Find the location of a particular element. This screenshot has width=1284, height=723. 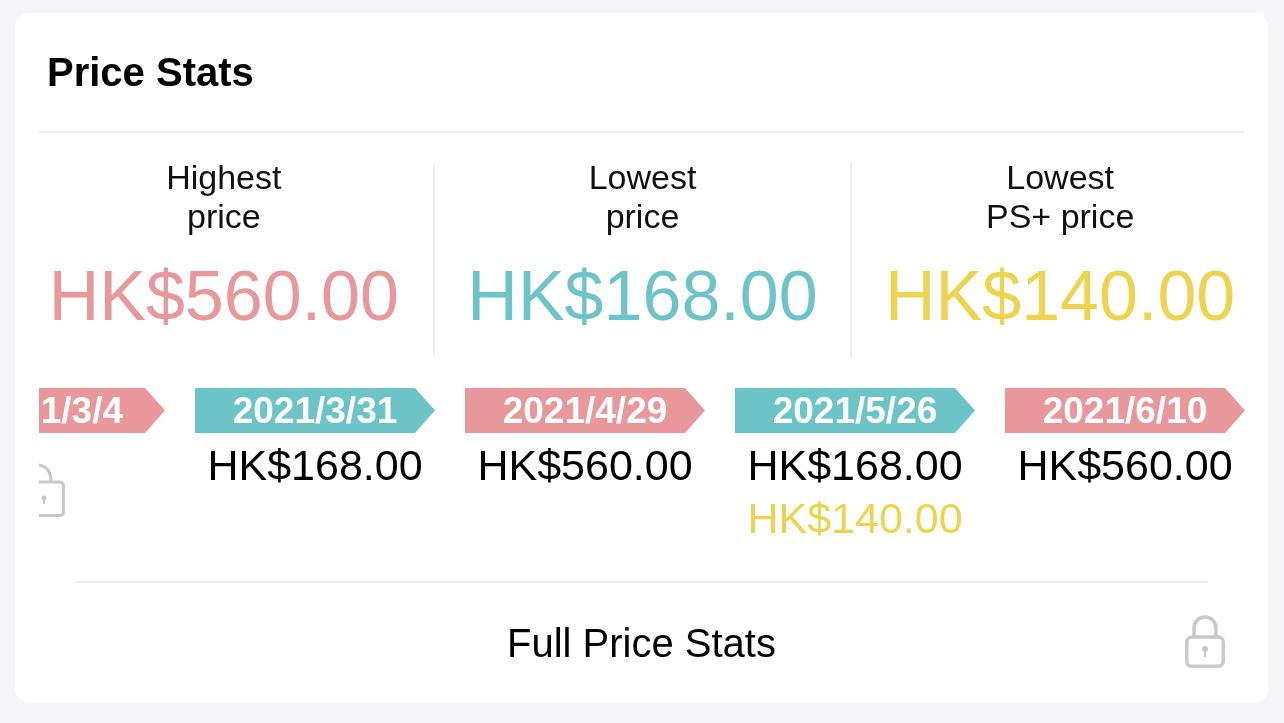

stat-label: Highest price is located at coordinates (224, 197).